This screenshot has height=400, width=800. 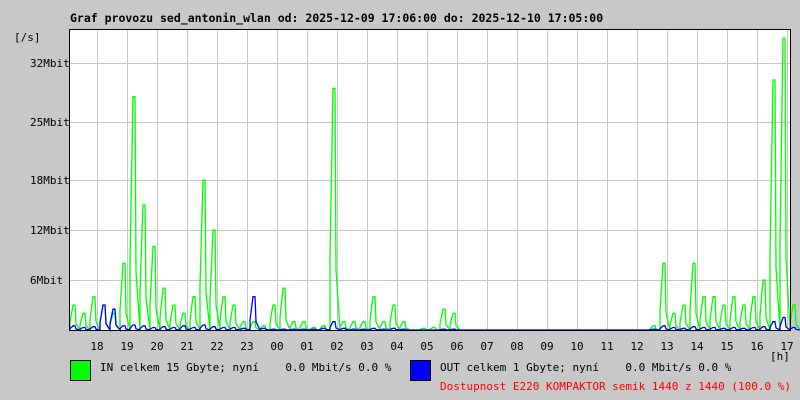 I want to click on x-tick-label: 03, so click(x=367, y=346).